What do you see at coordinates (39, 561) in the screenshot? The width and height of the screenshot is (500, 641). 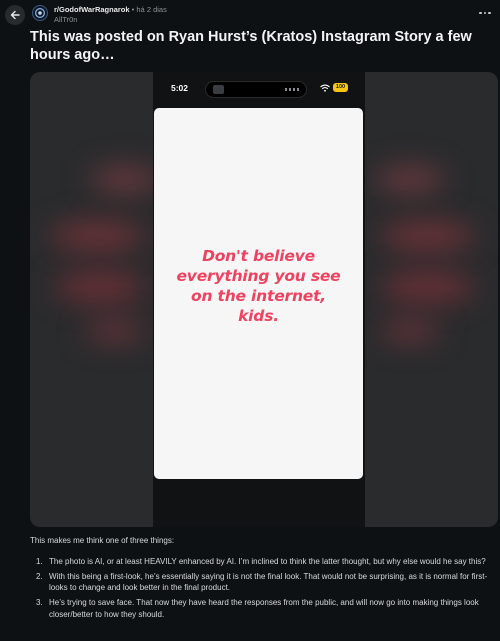 I see `list-number: 1.` at bounding box center [39, 561].